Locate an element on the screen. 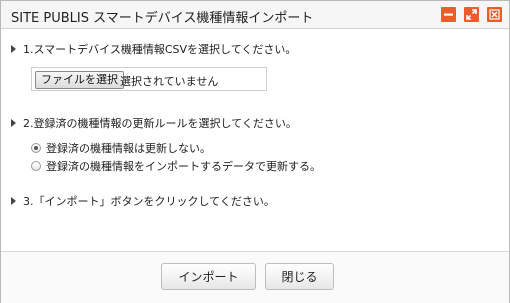 The width and height of the screenshot is (510, 303). file-picker: ファイルを選択 選択されていません is located at coordinates (149, 79).